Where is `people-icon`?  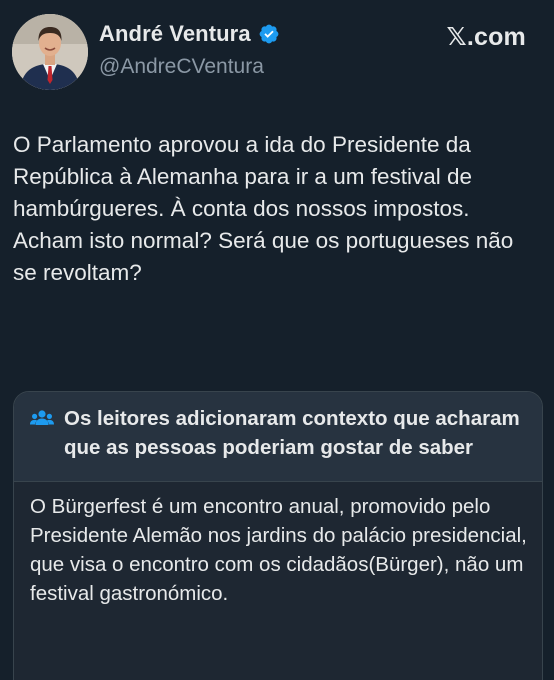
people-icon is located at coordinates (42, 419).